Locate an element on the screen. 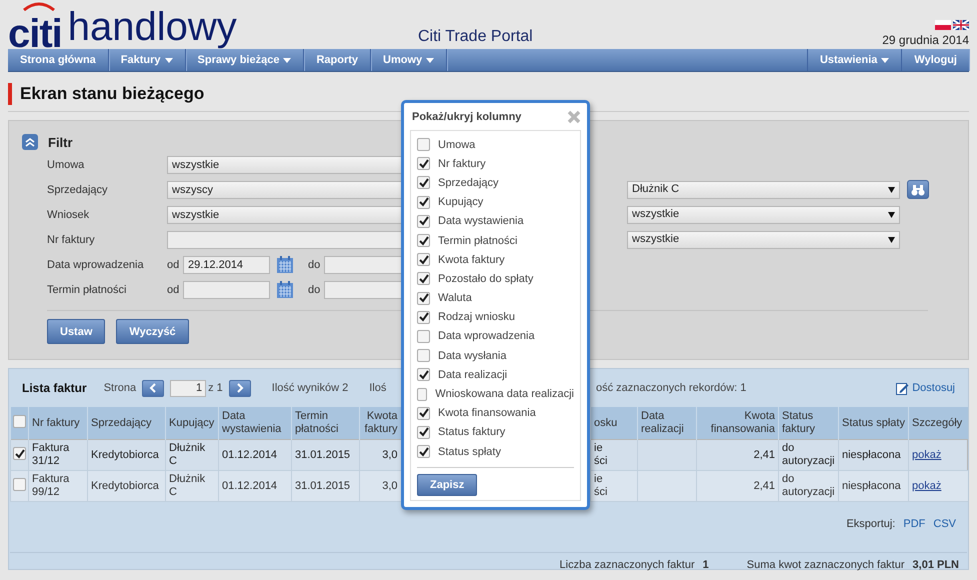 This screenshot has width=977, height=580. option-label: Data wysłania is located at coordinates (472, 356).